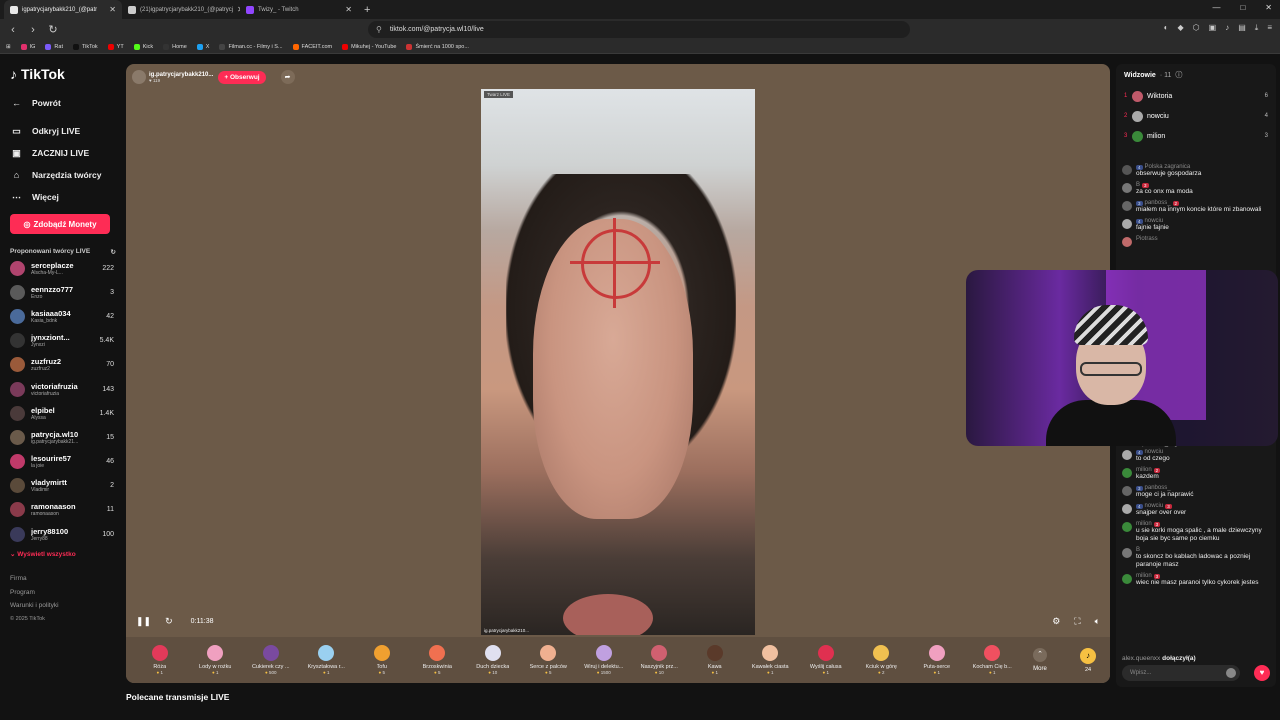 The width and height of the screenshot is (1280, 720). Describe the element at coordinates (62, 365) in the screenshot. I see `creator-item: zuzfruz2 zuzfruz2 70` at that location.